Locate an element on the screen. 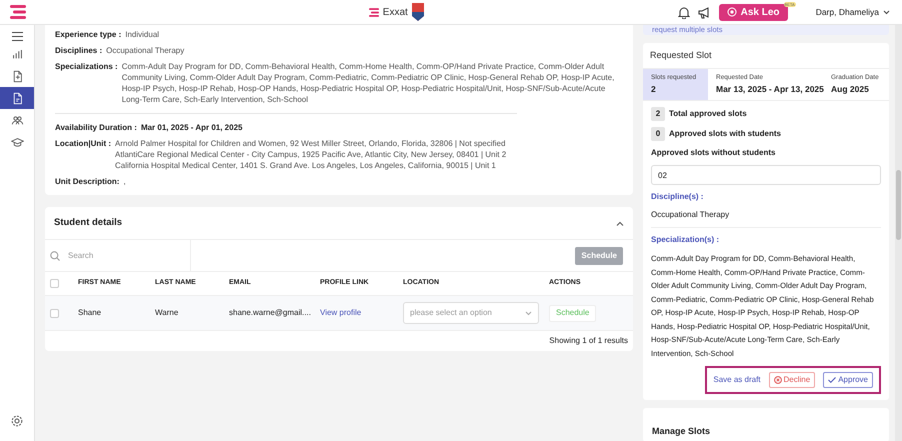 This screenshot has width=902, height=441. settings-icon is located at coordinates (17, 421).